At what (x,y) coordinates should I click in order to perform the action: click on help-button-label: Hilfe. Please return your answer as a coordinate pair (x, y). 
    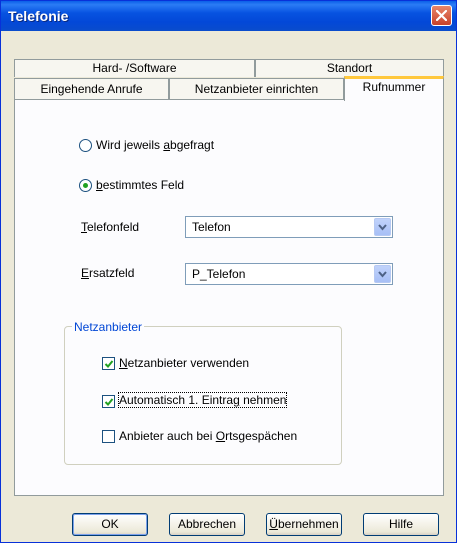
    Looking at the image, I should click on (400, 524).